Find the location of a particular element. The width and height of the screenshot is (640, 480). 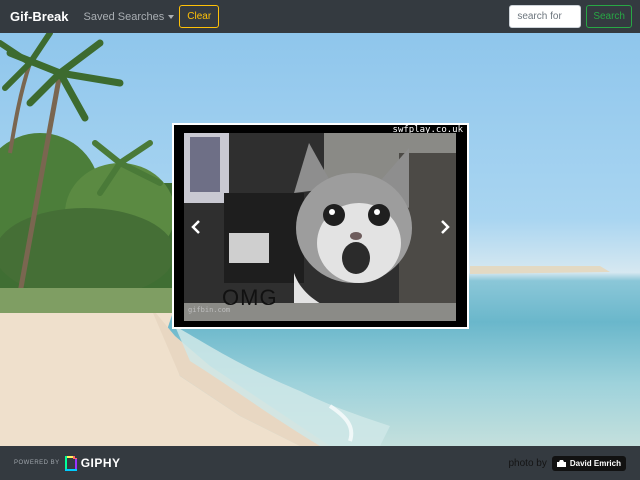

giphy-logo-icon is located at coordinates (70, 463).